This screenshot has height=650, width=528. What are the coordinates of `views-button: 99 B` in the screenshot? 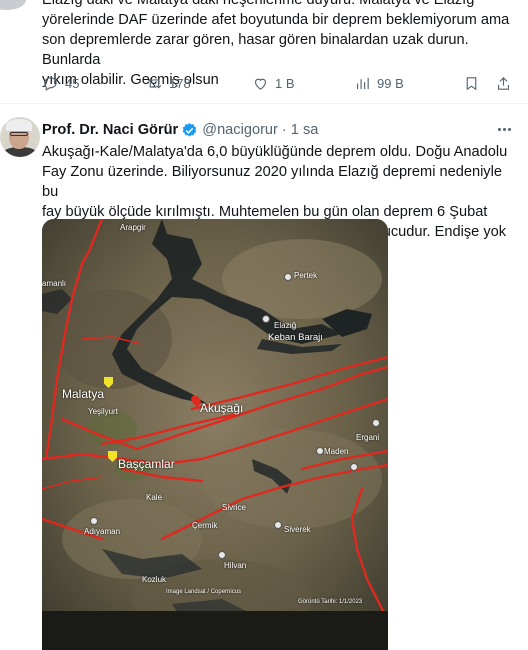 It's located at (379, 83).